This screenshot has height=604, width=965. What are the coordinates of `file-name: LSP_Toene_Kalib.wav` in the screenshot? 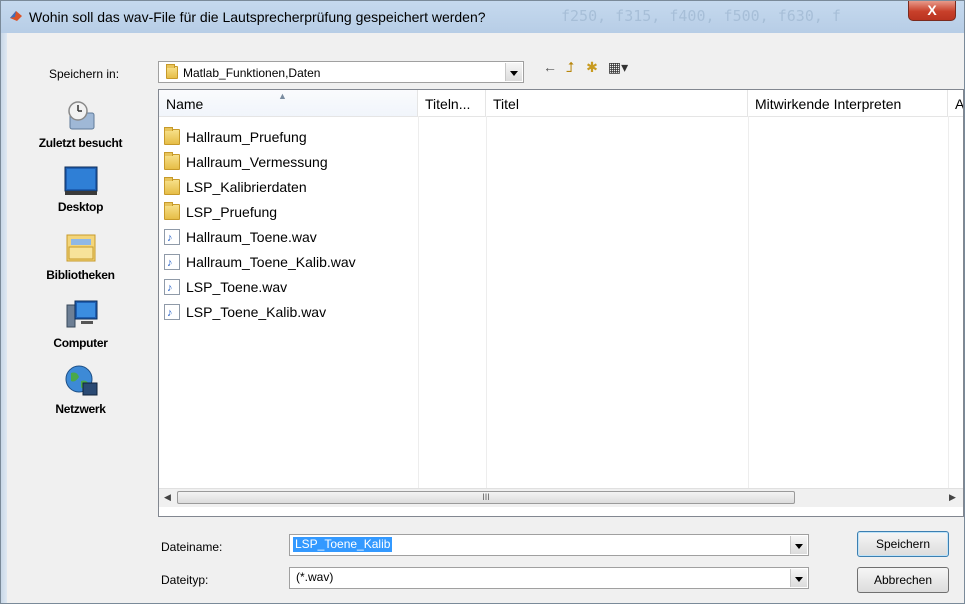 It's located at (256, 312).